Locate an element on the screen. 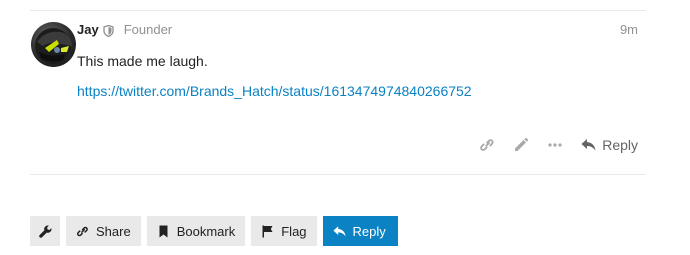 The height and width of the screenshot is (255, 690). post-age: 9m is located at coordinates (629, 29).